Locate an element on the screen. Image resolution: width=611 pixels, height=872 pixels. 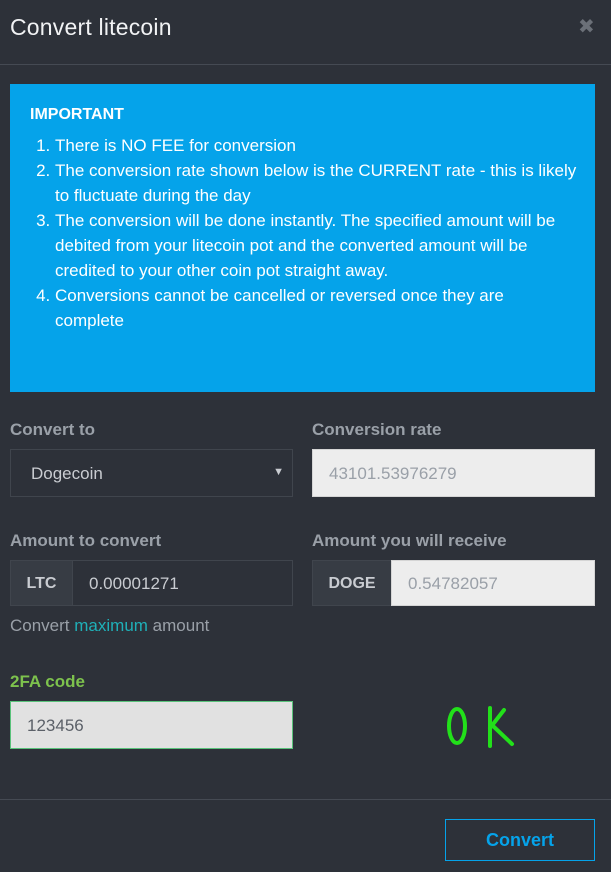
amount-value: 0.00001271 is located at coordinates (134, 583).